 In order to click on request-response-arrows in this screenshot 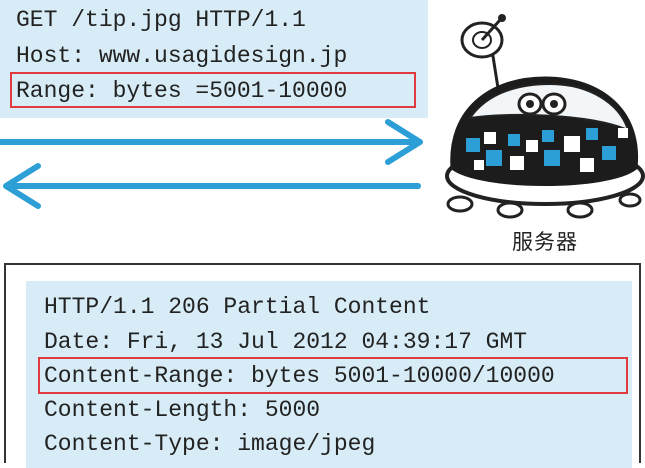, I will do `click(211, 164)`.